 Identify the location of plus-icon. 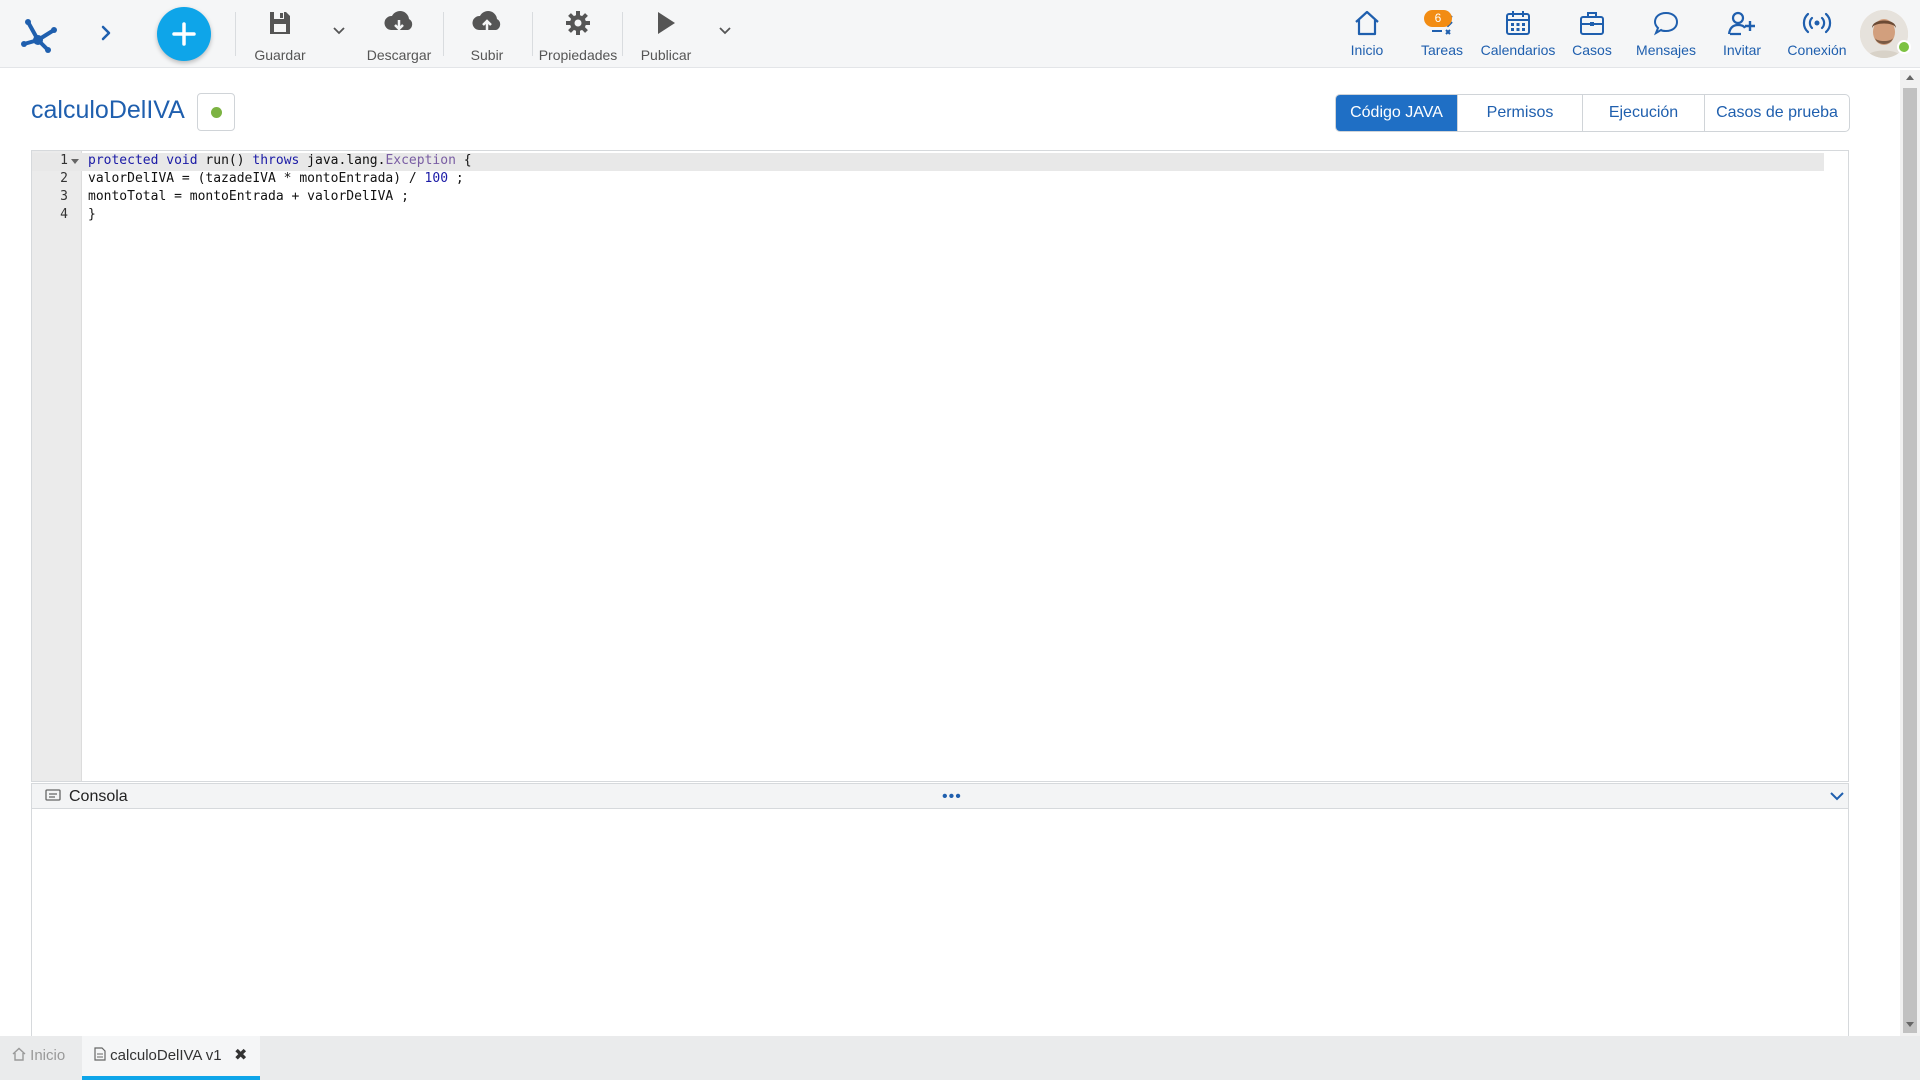
(184, 34).